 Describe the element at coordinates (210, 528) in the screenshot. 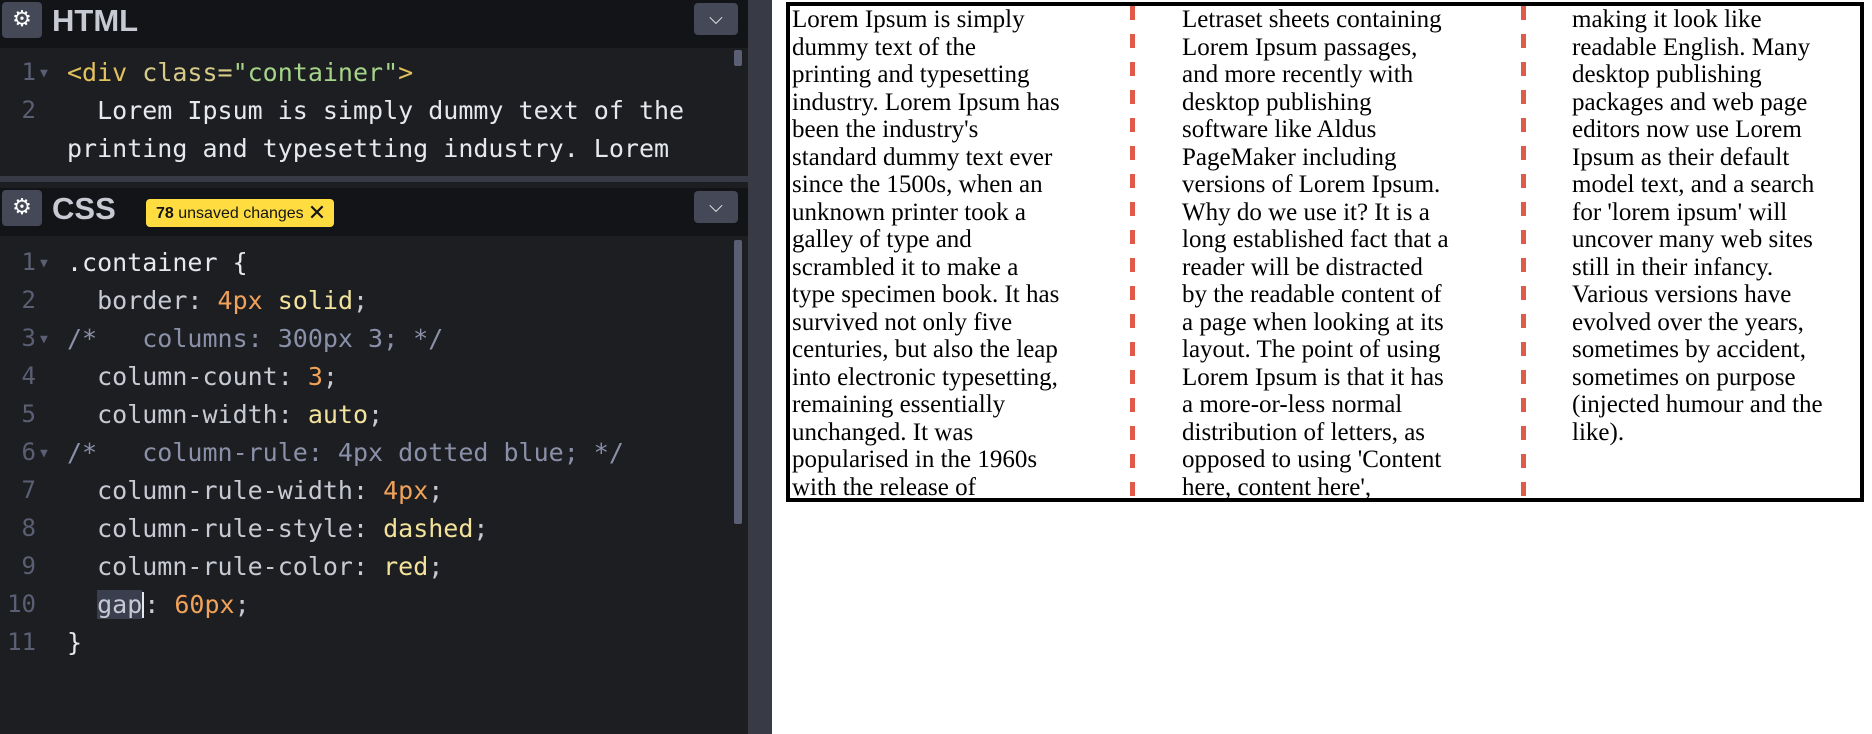

I see `css-property: column-rule-style` at that location.